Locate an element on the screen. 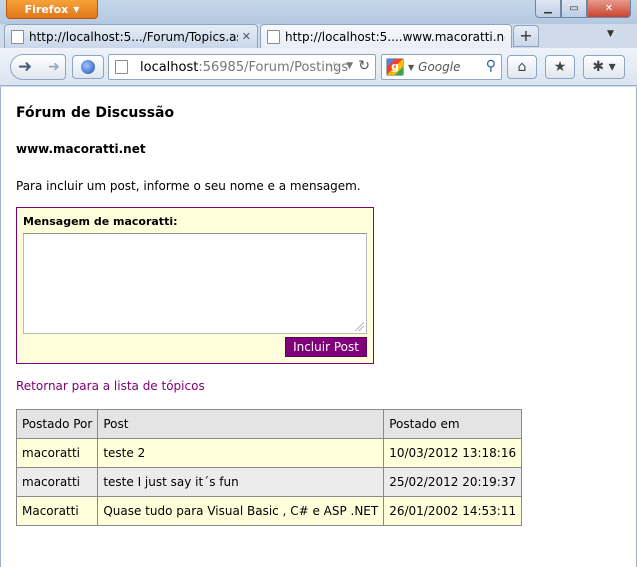 The width and height of the screenshot is (637, 567). address-bar: localhost:56985/Forum/Postings ☆ ▼ ↻ is located at coordinates (242, 67).